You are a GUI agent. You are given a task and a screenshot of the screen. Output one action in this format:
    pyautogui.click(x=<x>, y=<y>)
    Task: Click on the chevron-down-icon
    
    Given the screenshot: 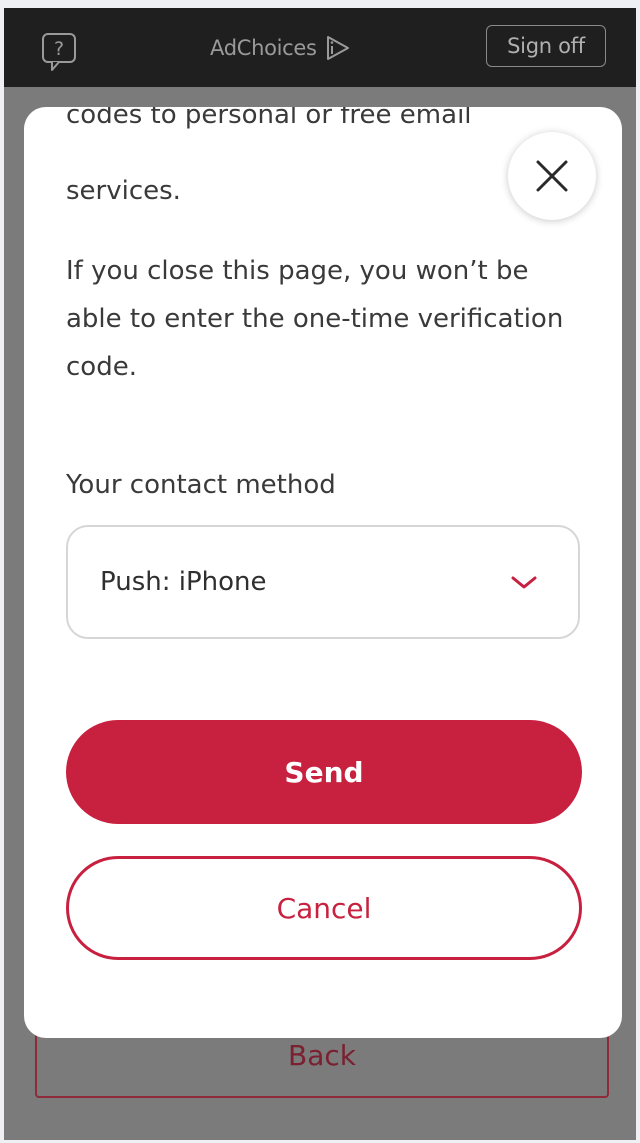 What is the action you would take?
    pyautogui.click(x=524, y=582)
    